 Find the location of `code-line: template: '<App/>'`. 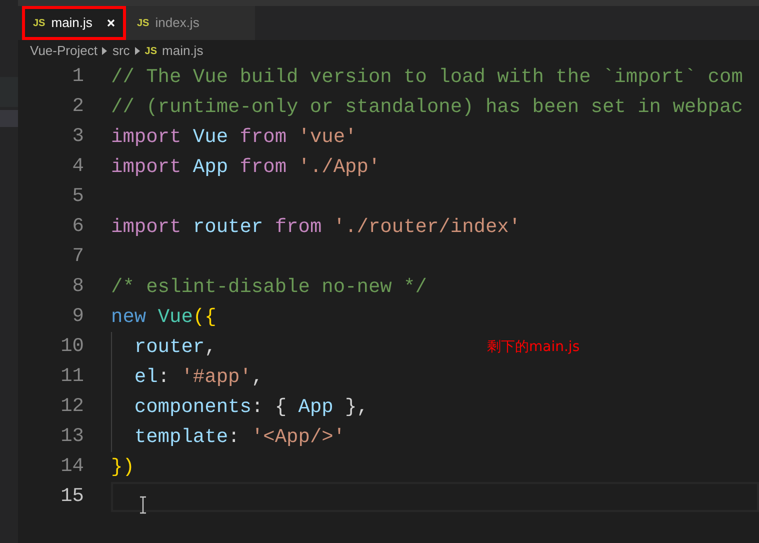

code-line: template: '<App/>' is located at coordinates (435, 437).